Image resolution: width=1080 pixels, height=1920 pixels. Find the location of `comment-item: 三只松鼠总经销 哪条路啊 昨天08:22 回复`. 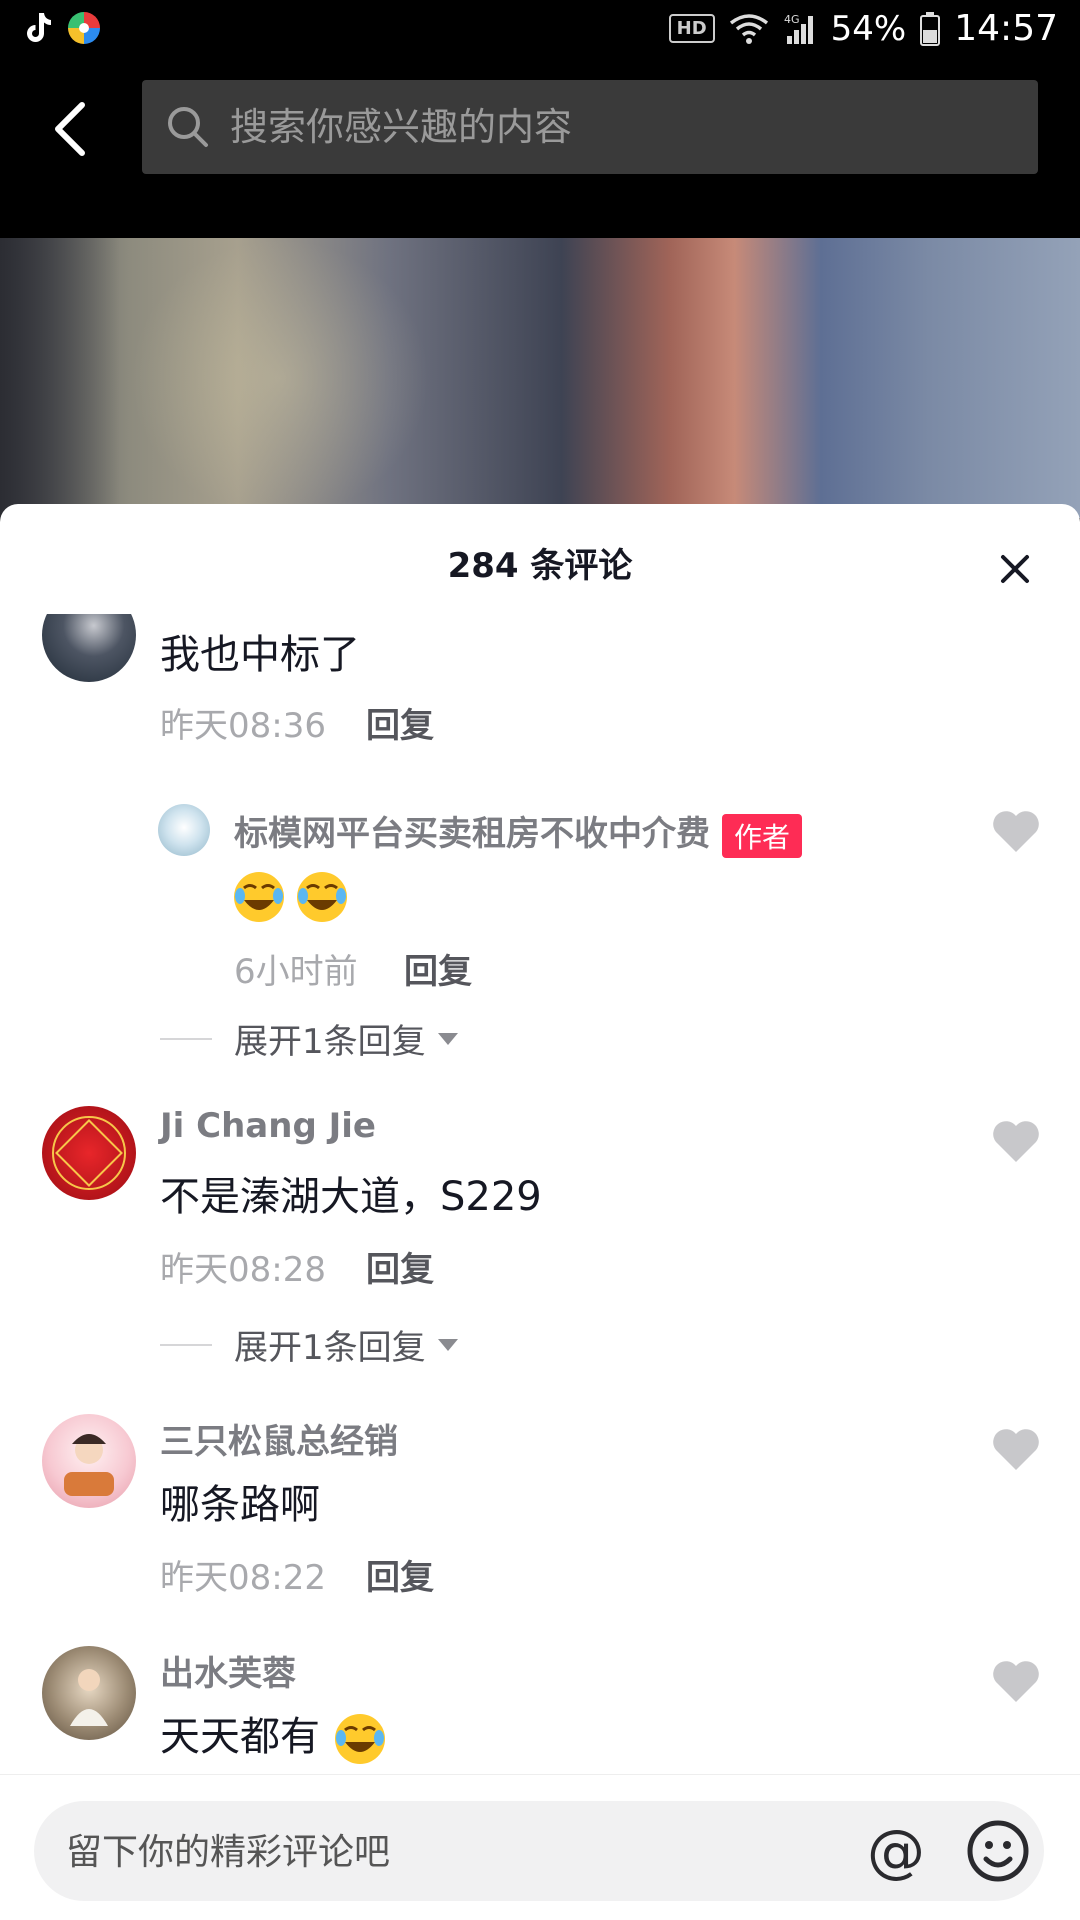

comment-item: 三只松鼠总经销 哪条路啊 昨天08:22 回复 is located at coordinates (540, 1502).